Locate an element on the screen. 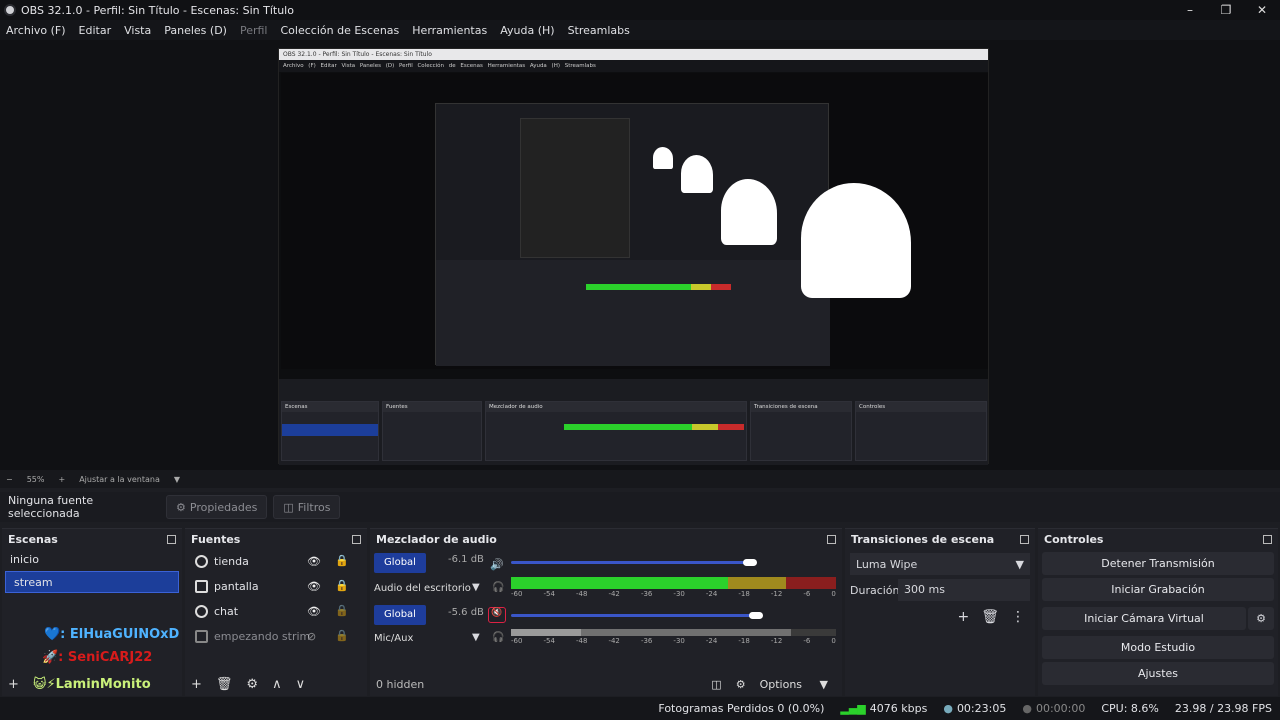 This screenshot has height=720, width=1280. add-scene-button: + is located at coordinates (13, 684).